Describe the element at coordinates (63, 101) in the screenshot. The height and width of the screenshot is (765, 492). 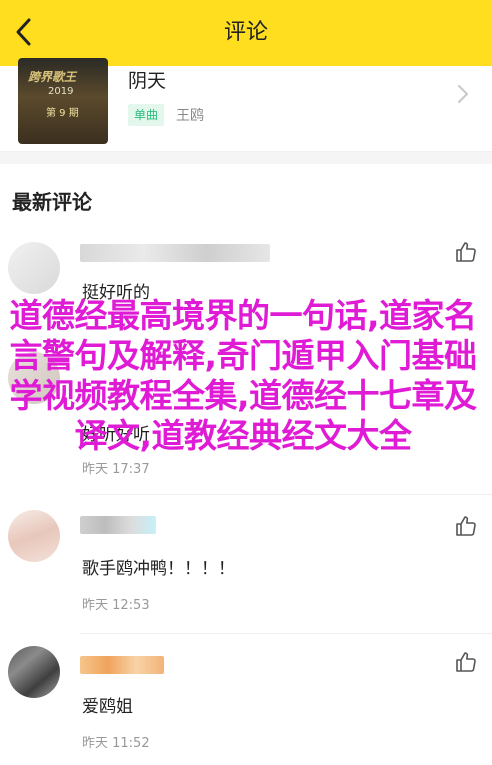
I see `album-cover: 跨界歌王 2019 第 9 期` at that location.